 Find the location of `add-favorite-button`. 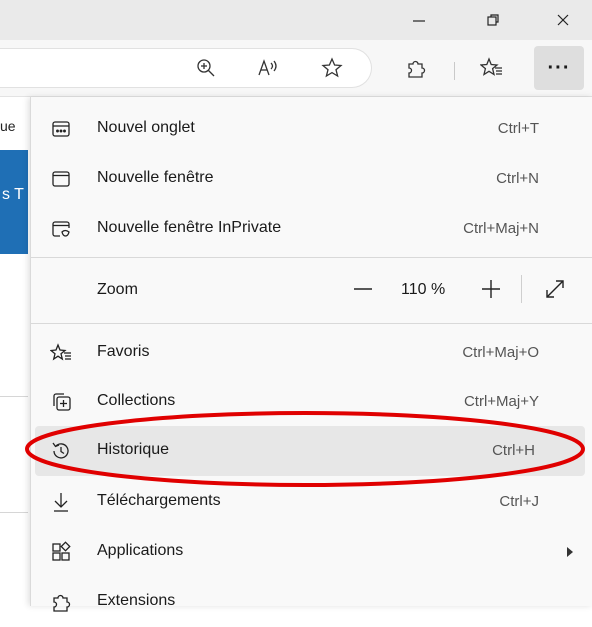

add-favorite-button is located at coordinates (332, 68).